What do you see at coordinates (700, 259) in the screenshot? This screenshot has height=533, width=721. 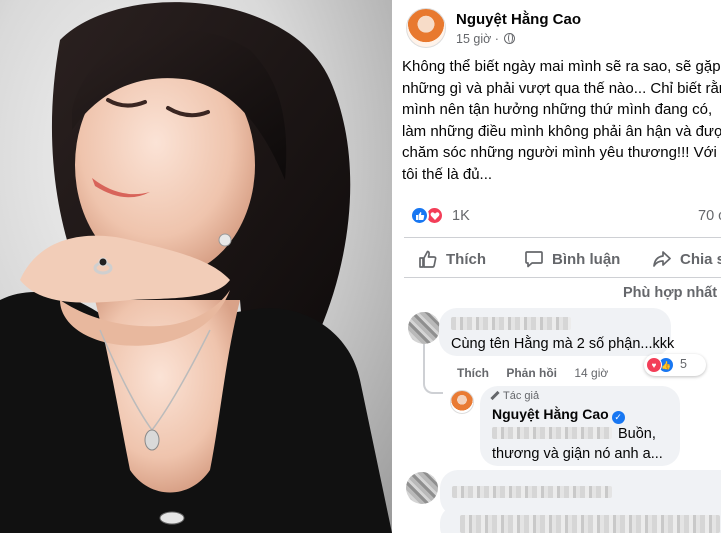 I see `share-button-label: Chia s` at bounding box center [700, 259].